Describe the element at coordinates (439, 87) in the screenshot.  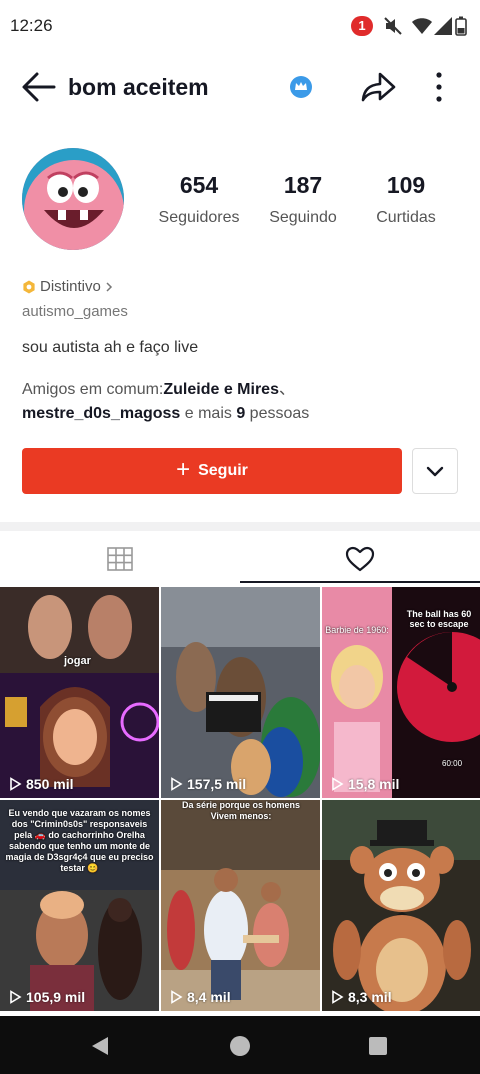
I see `more-options-icon` at that location.